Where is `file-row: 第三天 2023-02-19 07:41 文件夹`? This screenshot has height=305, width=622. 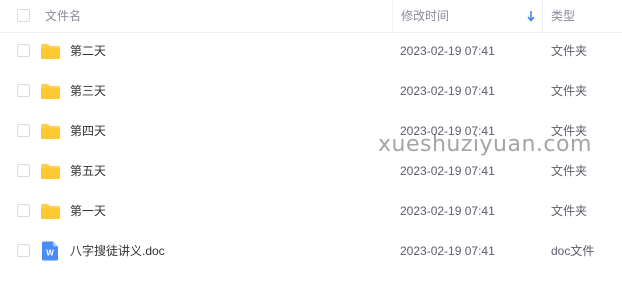
file-row: 第三天 2023-02-19 07:41 文件夹 is located at coordinates (311, 91).